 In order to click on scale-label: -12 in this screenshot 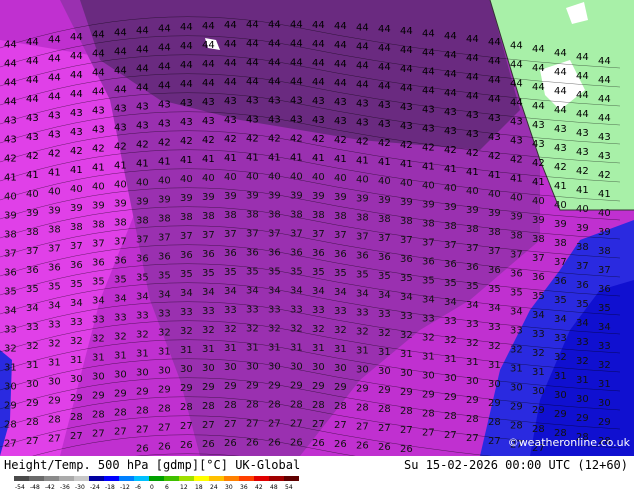, I will do `click(125, 487)`.